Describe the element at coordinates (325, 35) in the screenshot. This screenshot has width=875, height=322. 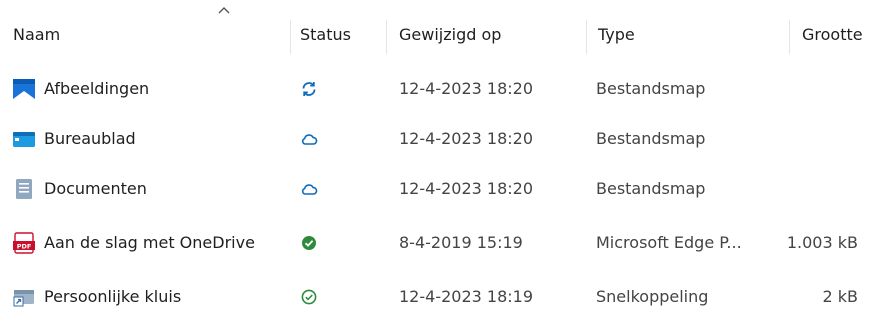
I see `column-header-status: Status` at that location.